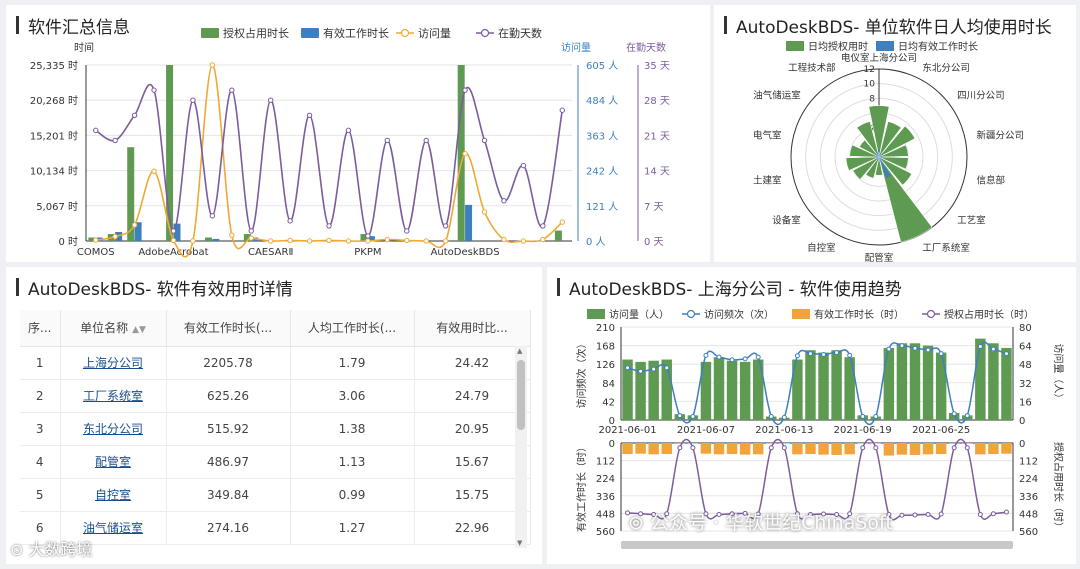 This screenshot has height=569, width=1080. I want to click on x-tick-label: AdobeAcrobat, so click(173, 252).